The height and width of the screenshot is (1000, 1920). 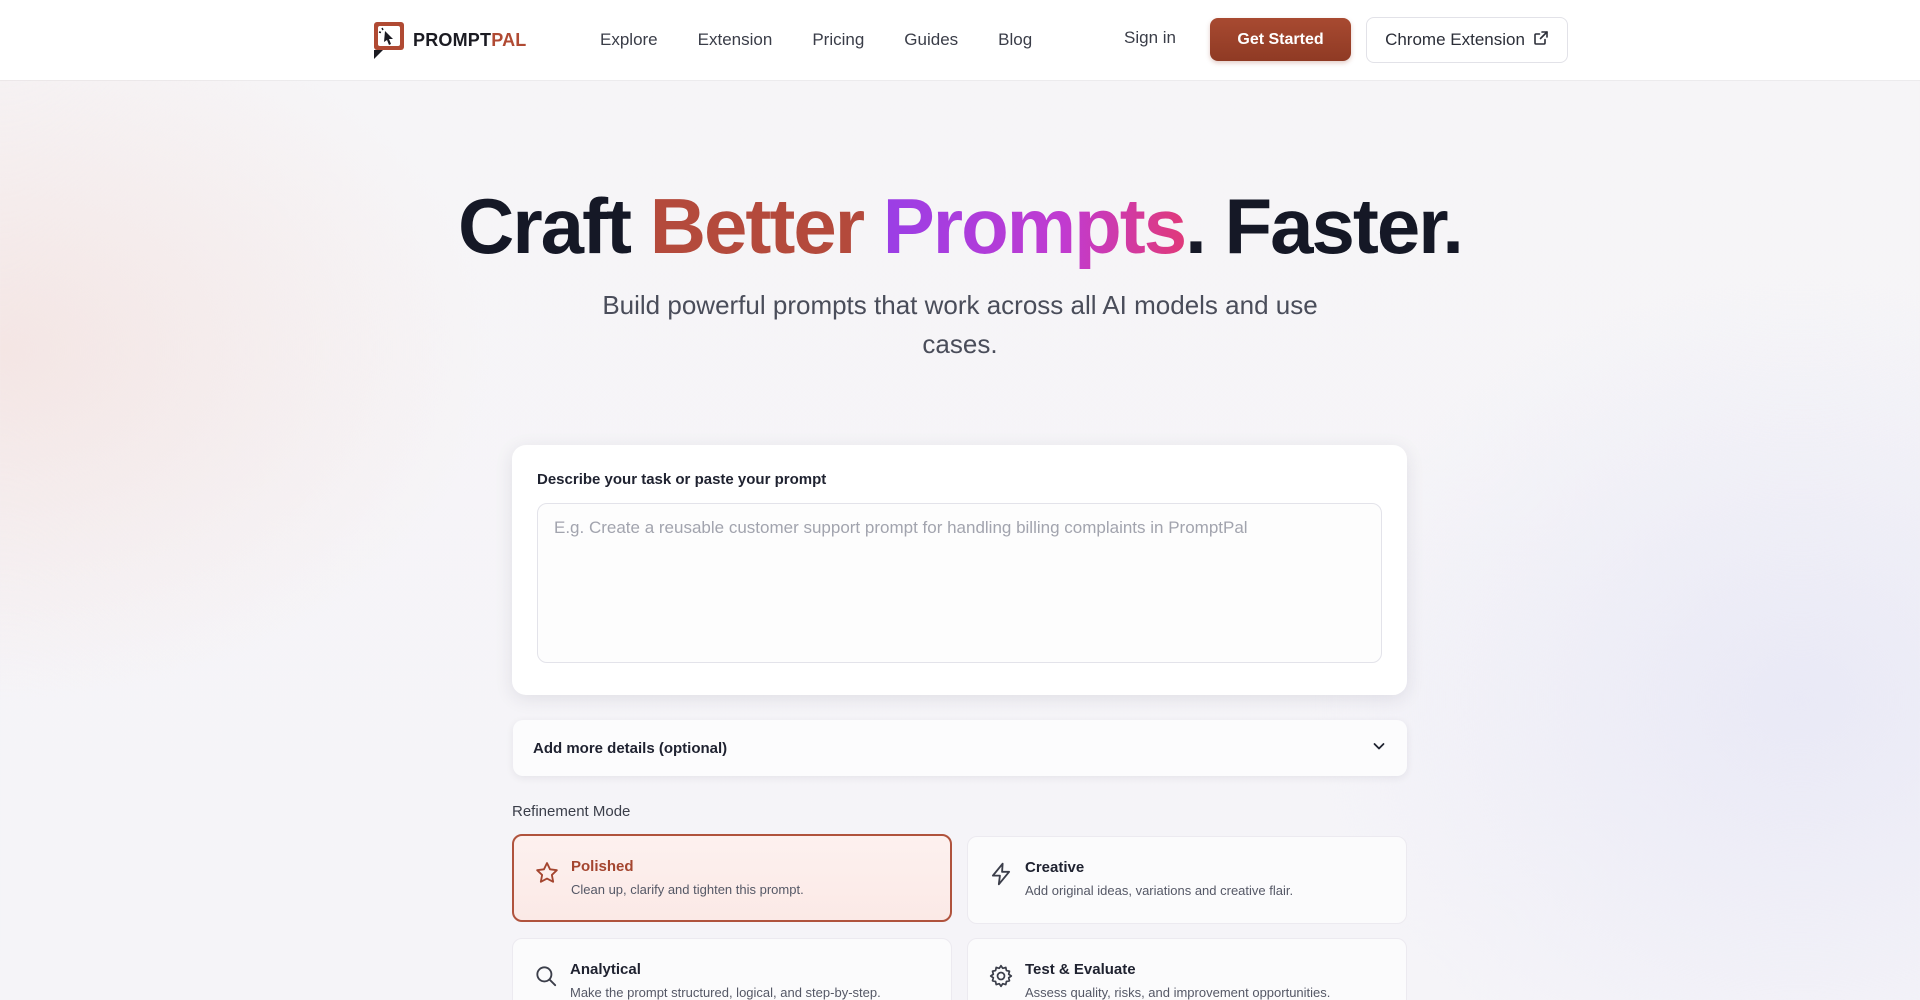 I want to click on nav-link-extension: Extension, so click(x=735, y=40).